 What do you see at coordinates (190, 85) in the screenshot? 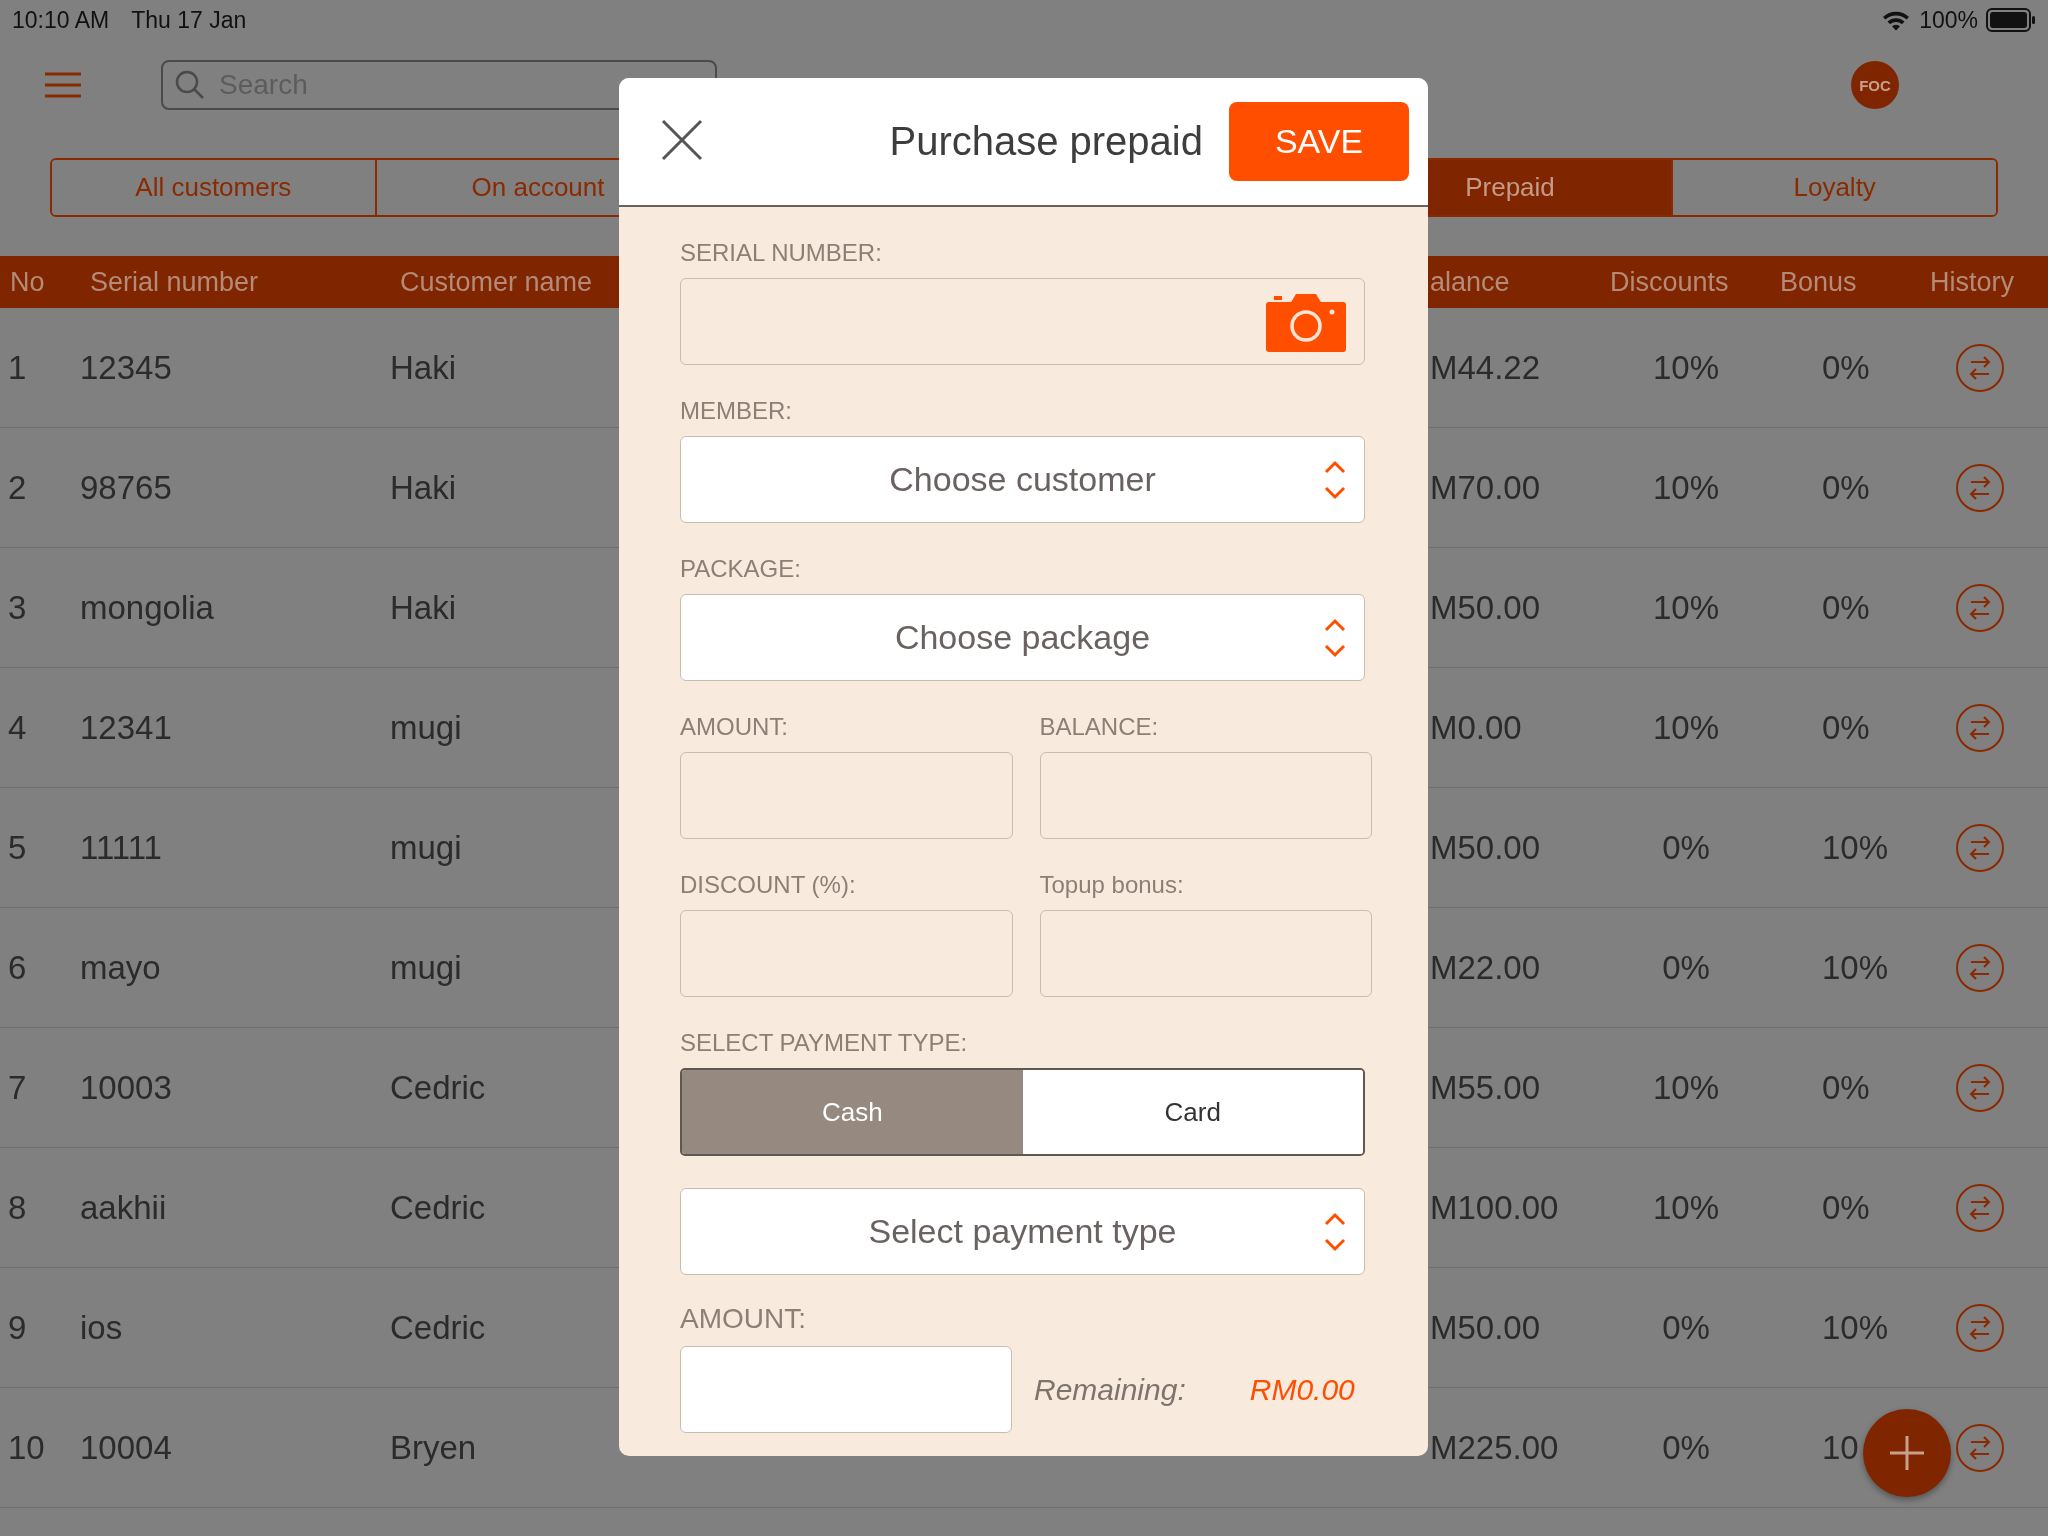
I see `search-icon` at bounding box center [190, 85].